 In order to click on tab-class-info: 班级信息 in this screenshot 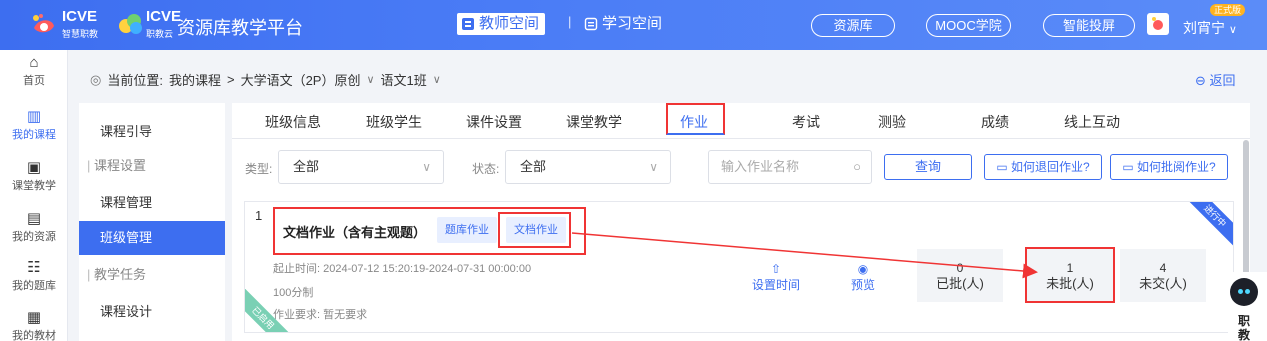, I will do `click(293, 122)`.